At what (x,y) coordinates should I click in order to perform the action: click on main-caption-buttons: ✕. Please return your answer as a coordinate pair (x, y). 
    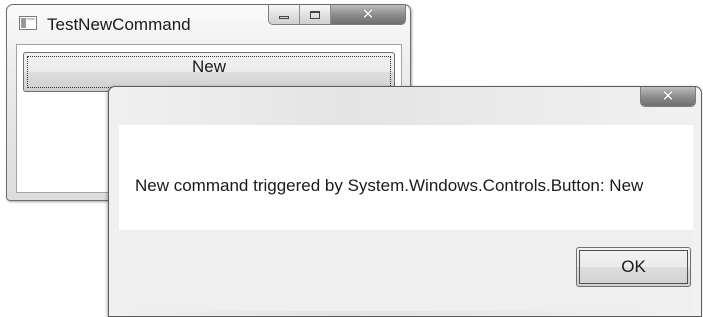
    Looking at the image, I should click on (337, 15).